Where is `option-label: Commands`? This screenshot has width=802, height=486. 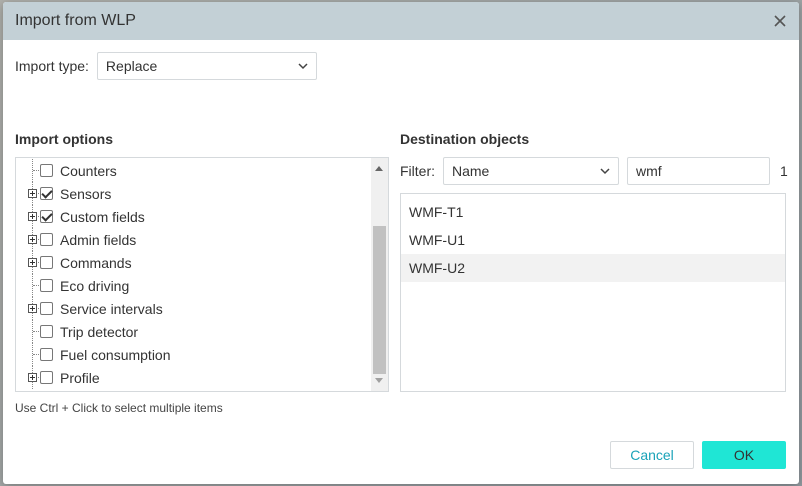
option-label: Commands is located at coordinates (96, 262).